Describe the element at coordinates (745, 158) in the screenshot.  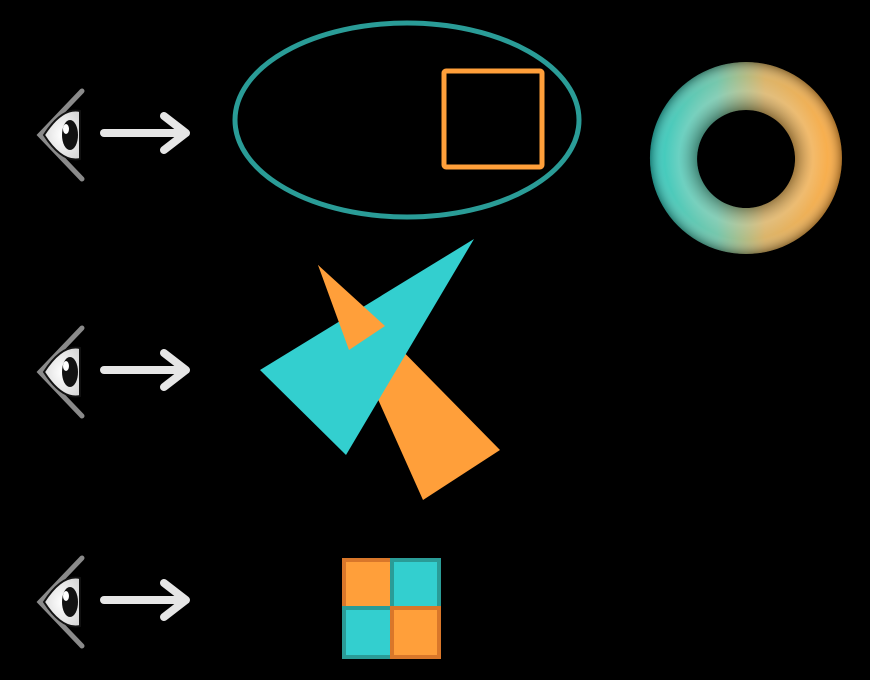
I see `torus` at that location.